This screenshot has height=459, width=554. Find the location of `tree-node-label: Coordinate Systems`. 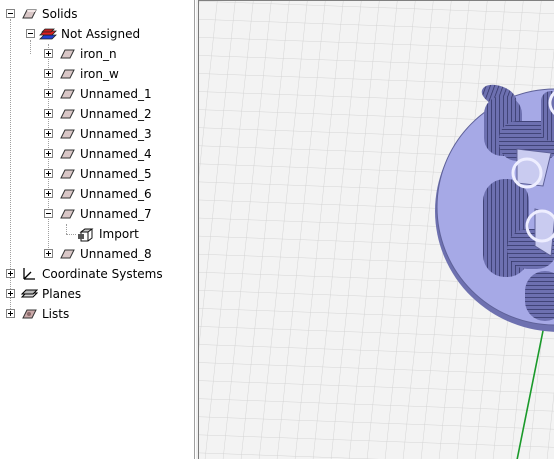

tree-node-label: Coordinate Systems is located at coordinates (102, 274).